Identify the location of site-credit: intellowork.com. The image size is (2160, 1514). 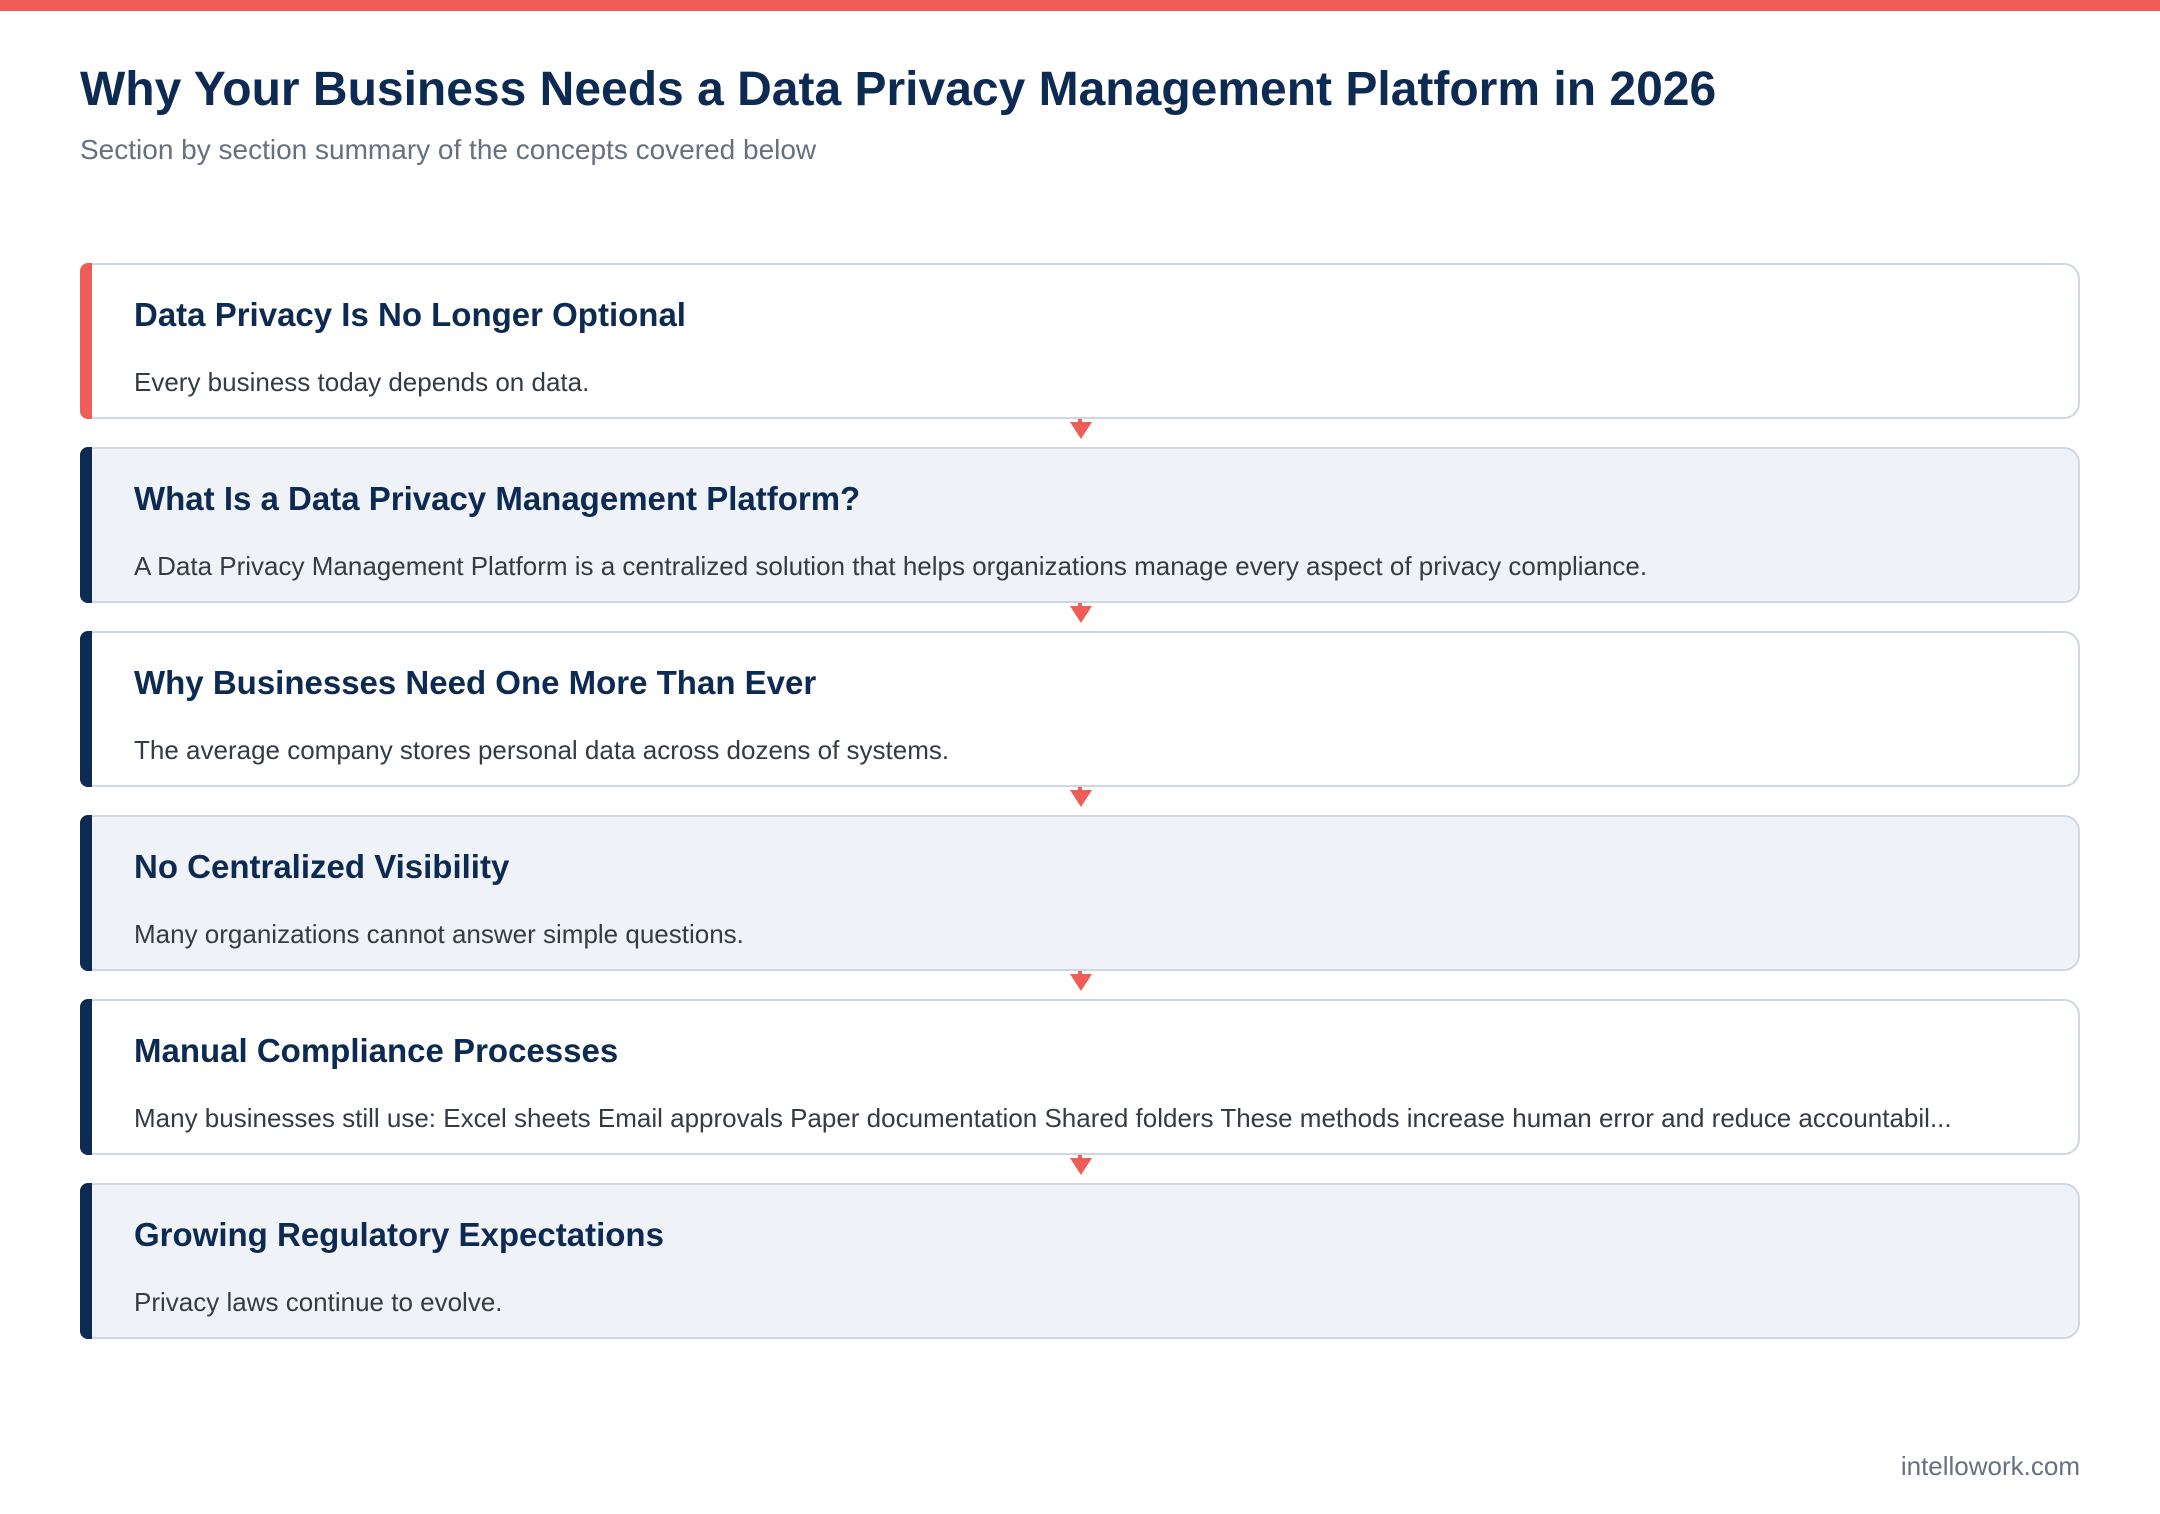
(1990, 1466).